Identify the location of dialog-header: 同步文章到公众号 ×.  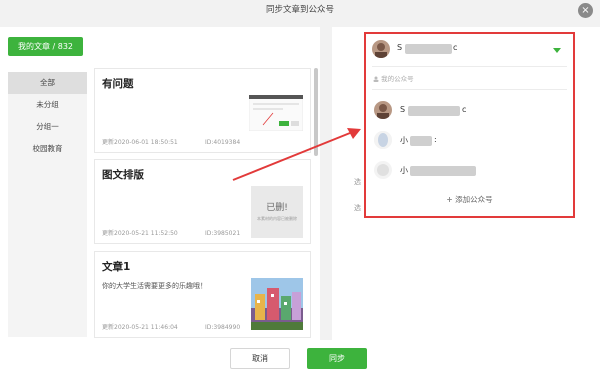
(300, 11).